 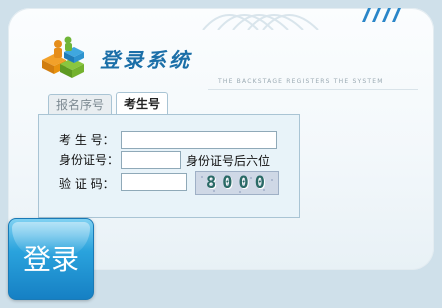 I want to click on captcha-label: 验 证 码：, so click(x=87, y=184).